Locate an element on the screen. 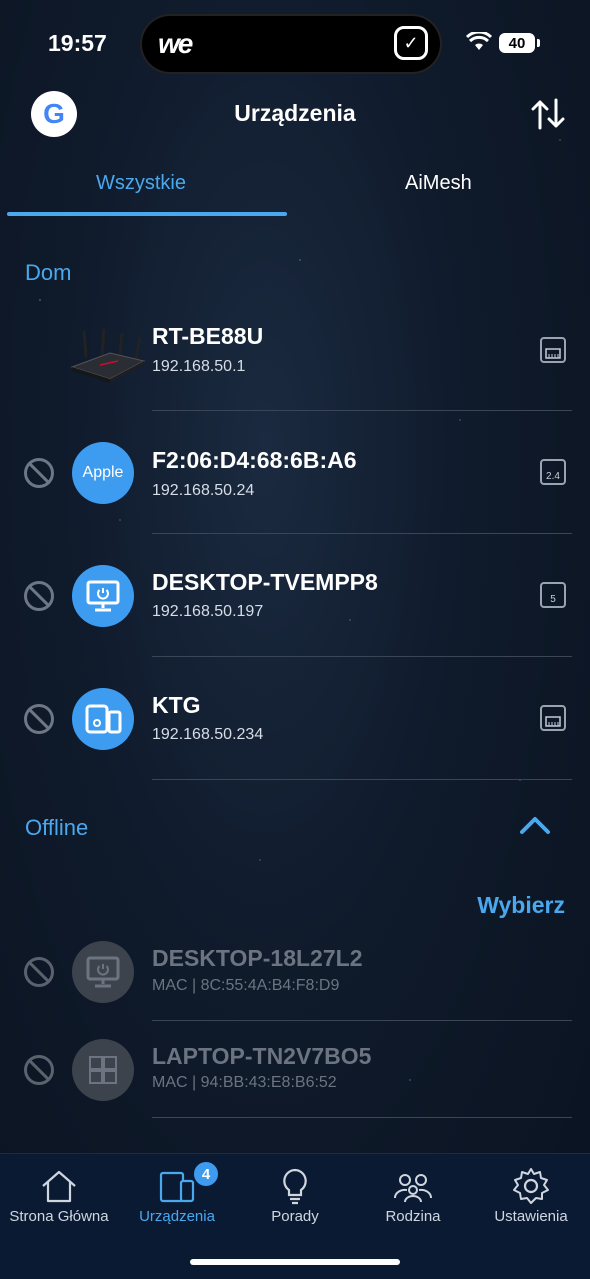  lightbulb-icon is located at coordinates (295, 1186).